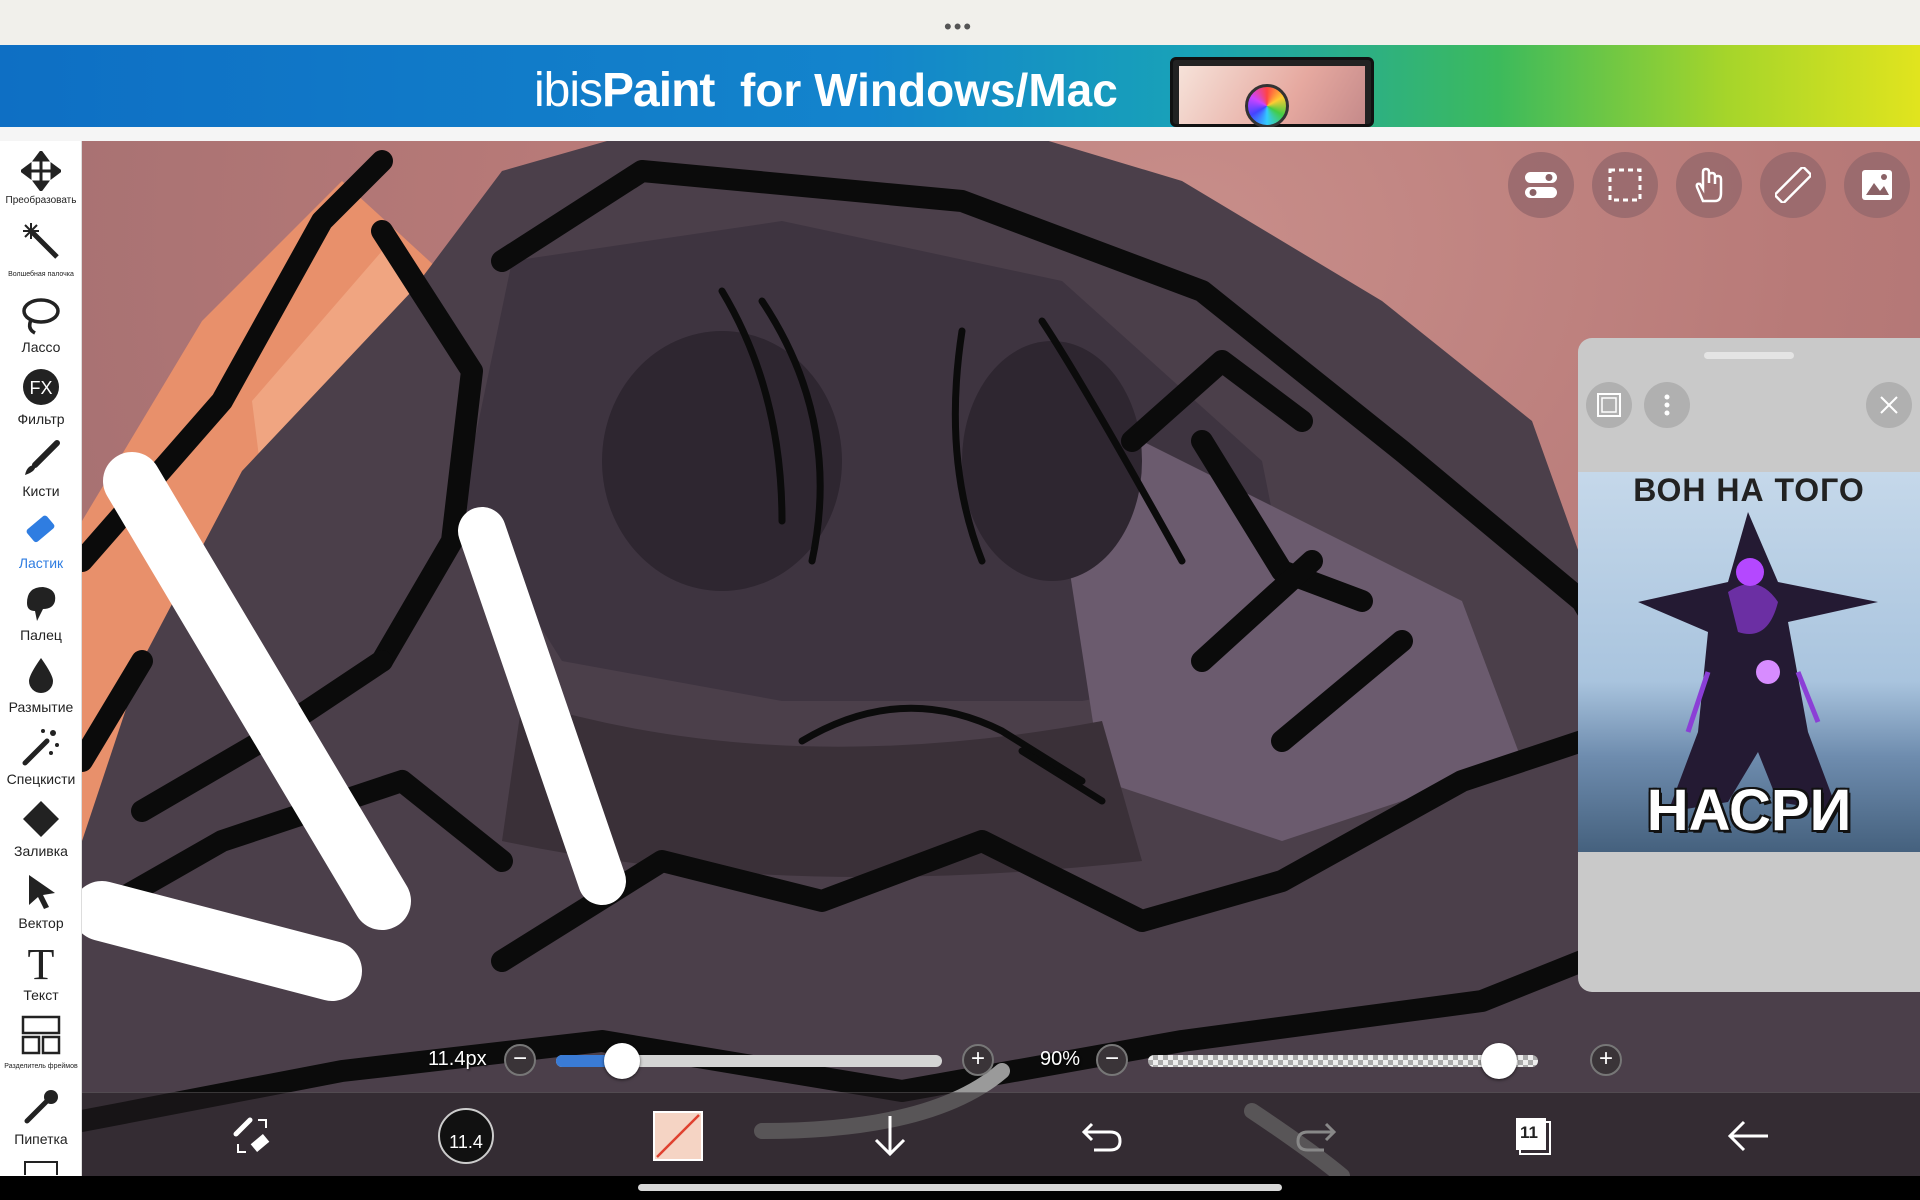 The image size is (1920, 1200). Describe the element at coordinates (41, 1066) in the screenshot. I see `tool-label: Разделитель фреймов` at that location.